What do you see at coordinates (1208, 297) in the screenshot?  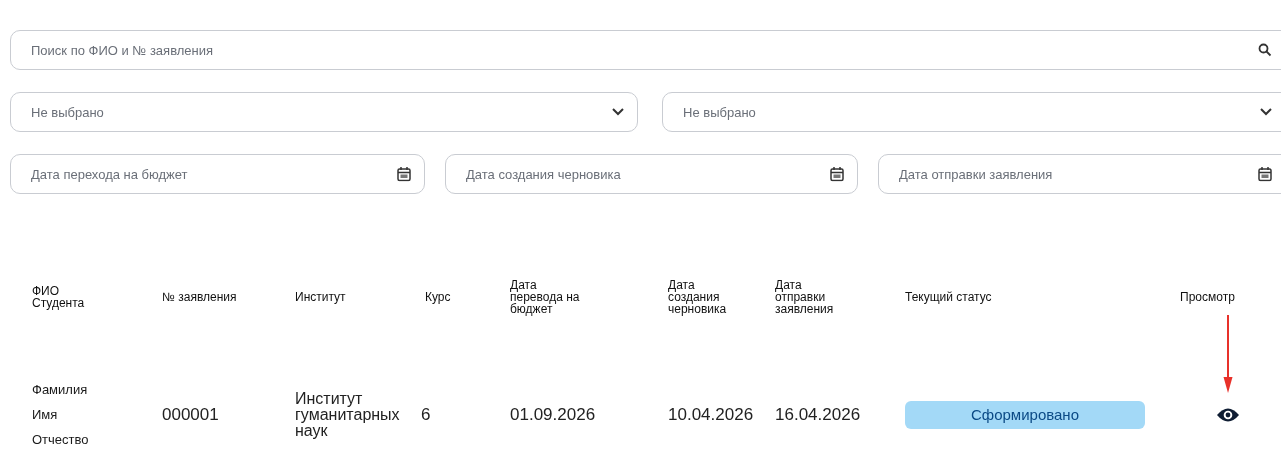 I see `column-header: Просмотр` at bounding box center [1208, 297].